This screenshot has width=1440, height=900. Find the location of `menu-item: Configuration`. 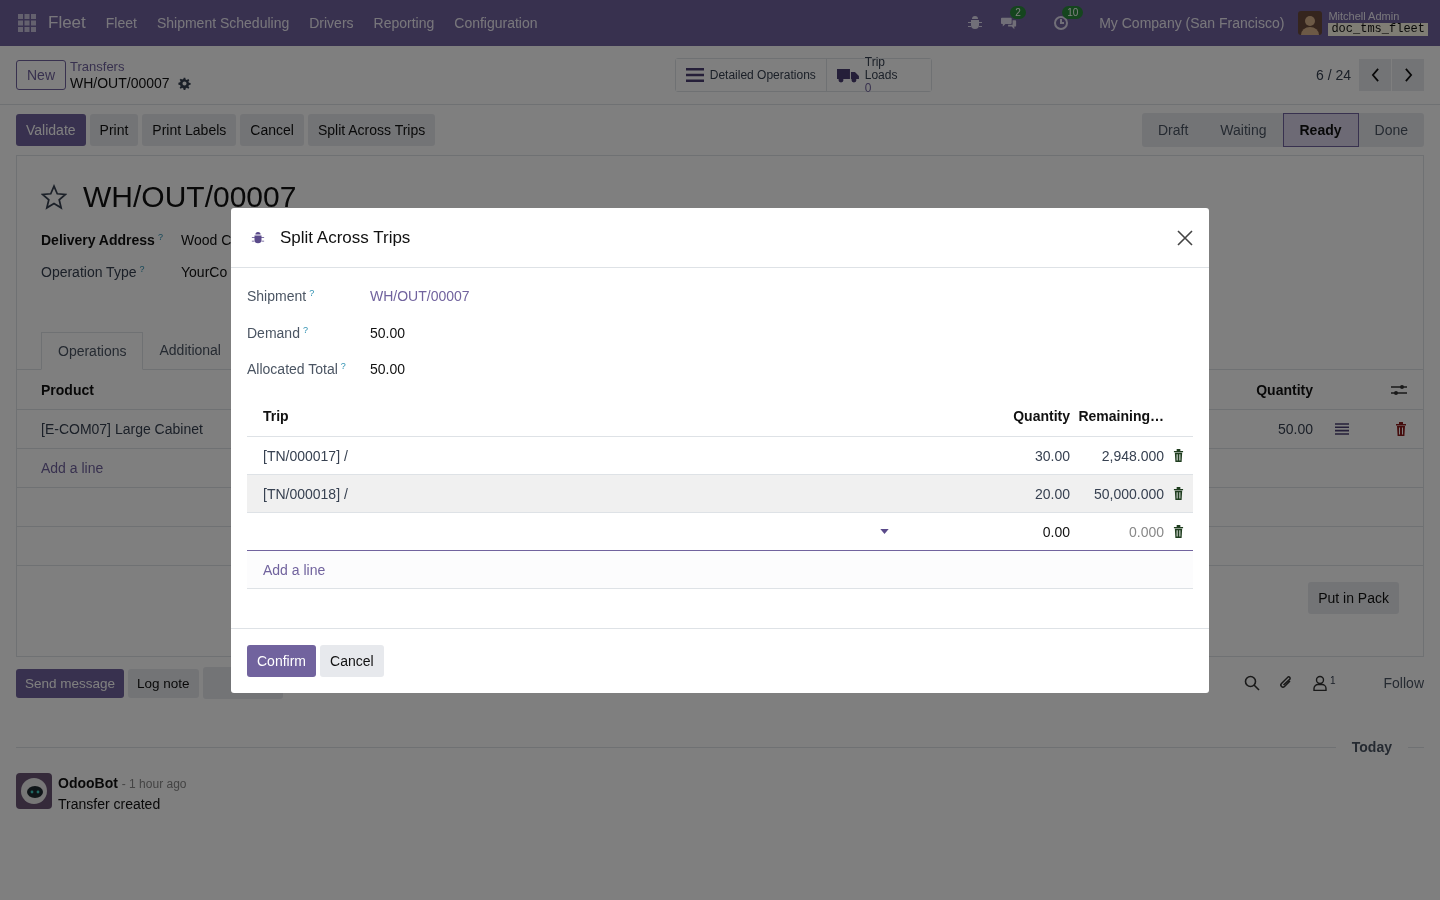

menu-item: Configuration is located at coordinates (496, 23).